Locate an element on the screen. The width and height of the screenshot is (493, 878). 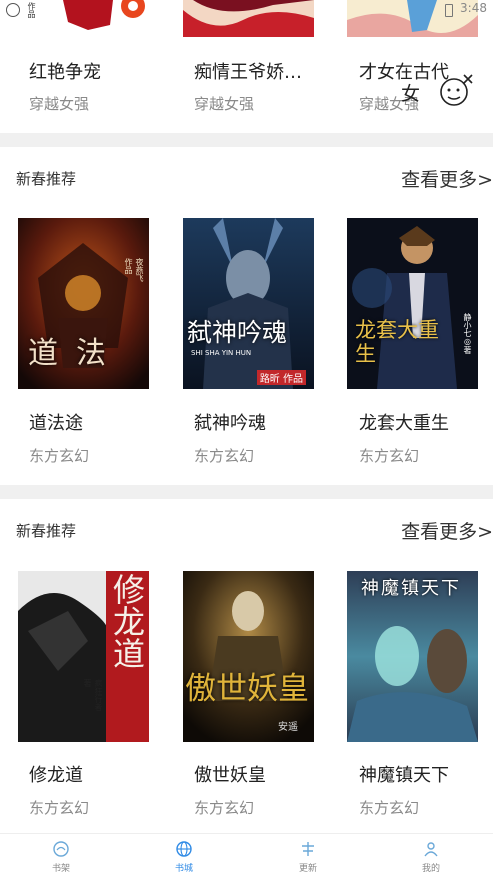
cover-author: 夜燕飞 作品 is located at coordinates (134, 270).